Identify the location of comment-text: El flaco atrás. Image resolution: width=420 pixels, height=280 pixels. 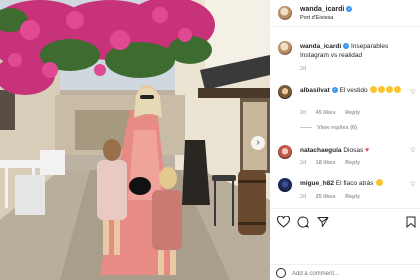
(354, 183).